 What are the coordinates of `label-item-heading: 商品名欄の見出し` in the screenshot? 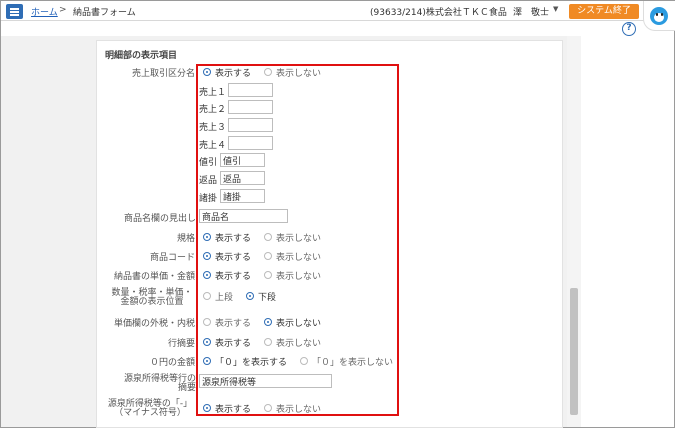 It's located at (159, 219).